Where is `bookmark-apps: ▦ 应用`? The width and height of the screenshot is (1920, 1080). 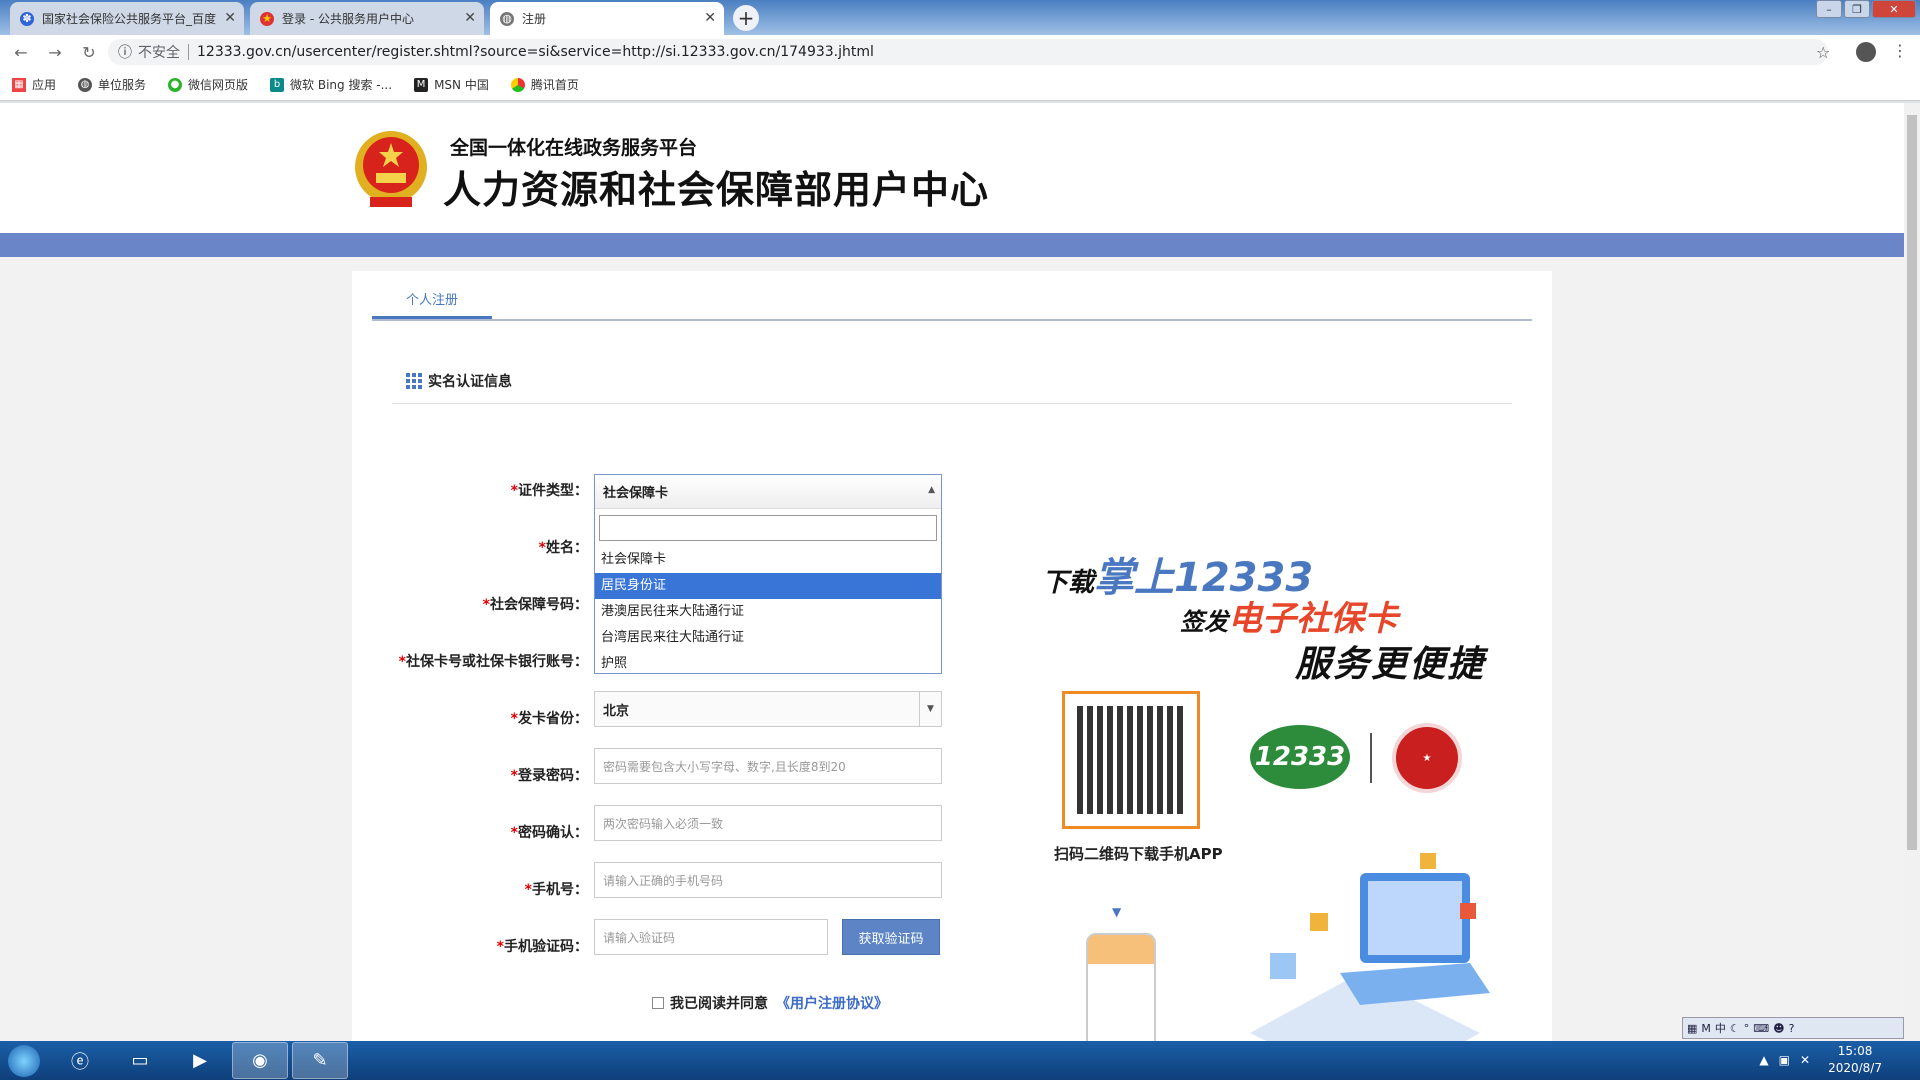 bookmark-apps: ▦ 应用 is located at coordinates (34, 84).